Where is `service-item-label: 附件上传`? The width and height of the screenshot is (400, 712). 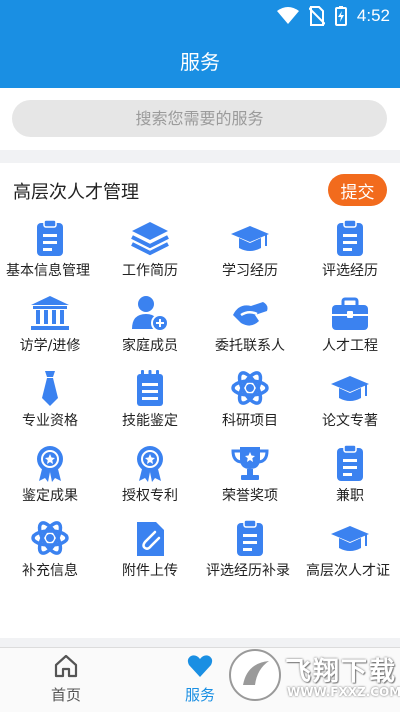 service-item-label: 附件上传 is located at coordinates (150, 571).